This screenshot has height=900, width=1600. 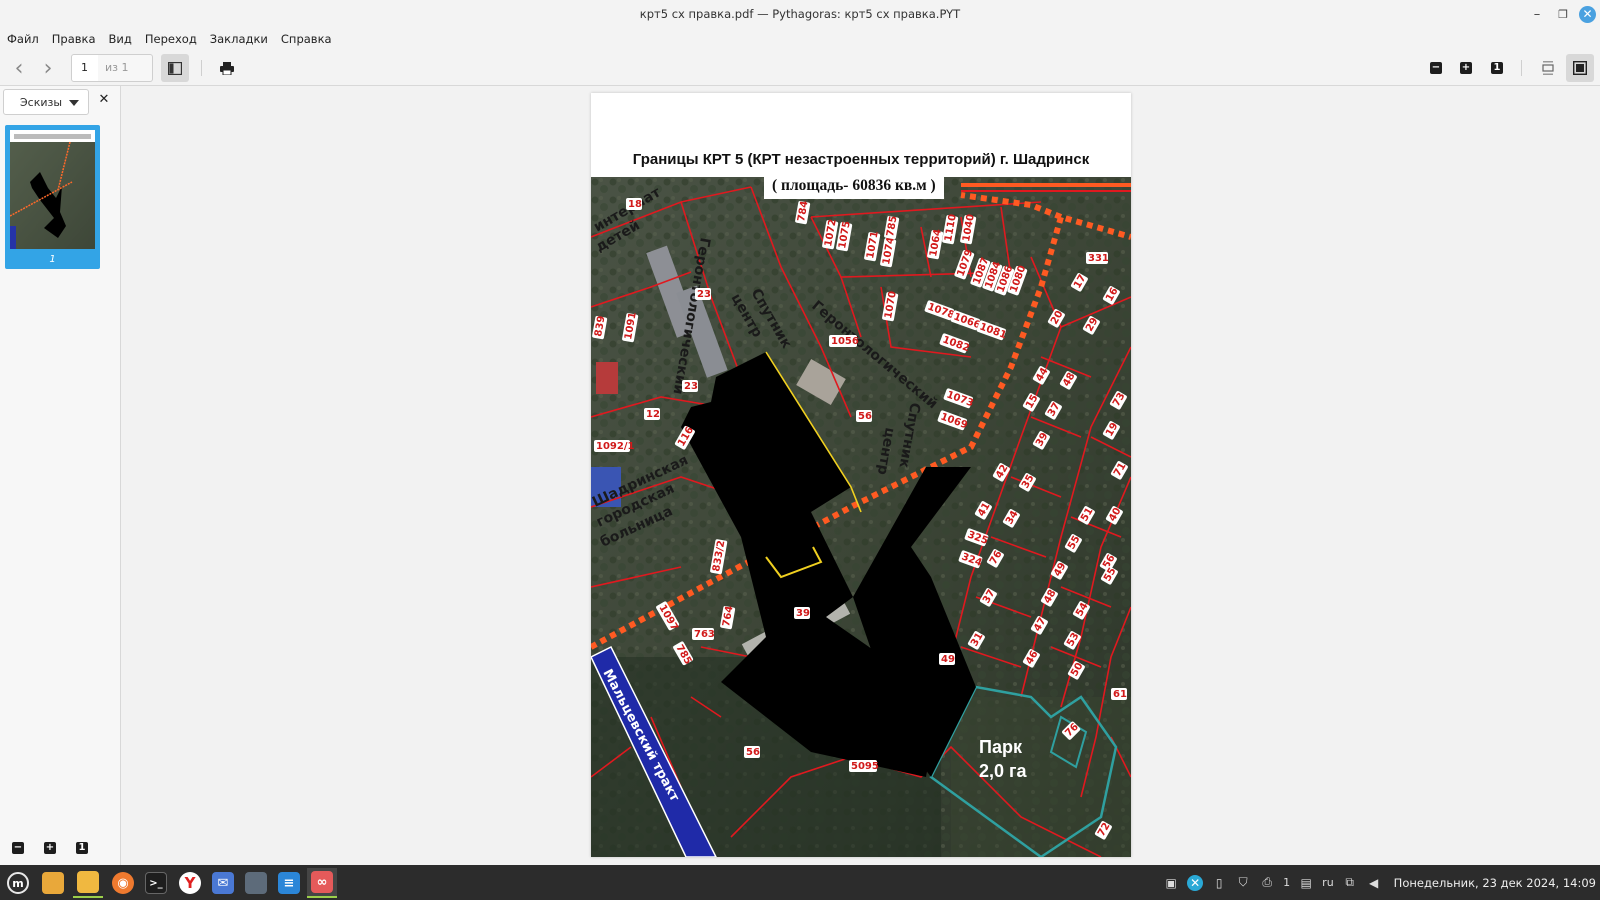 I want to click on toolbar-separator, so click(x=1521, y=68).